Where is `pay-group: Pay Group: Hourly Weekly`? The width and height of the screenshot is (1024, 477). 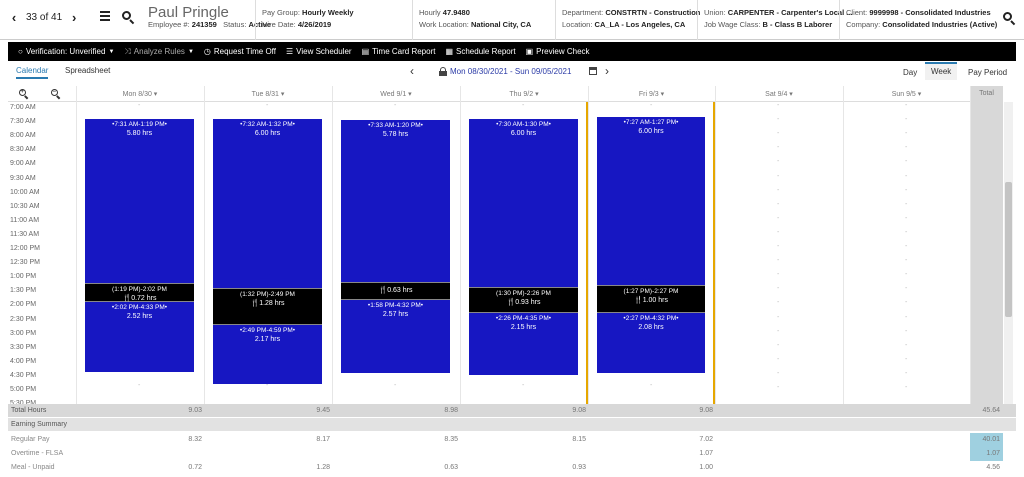
pay-group: Pay Group: Hourly Weekly is located at coordinates (308, 12).